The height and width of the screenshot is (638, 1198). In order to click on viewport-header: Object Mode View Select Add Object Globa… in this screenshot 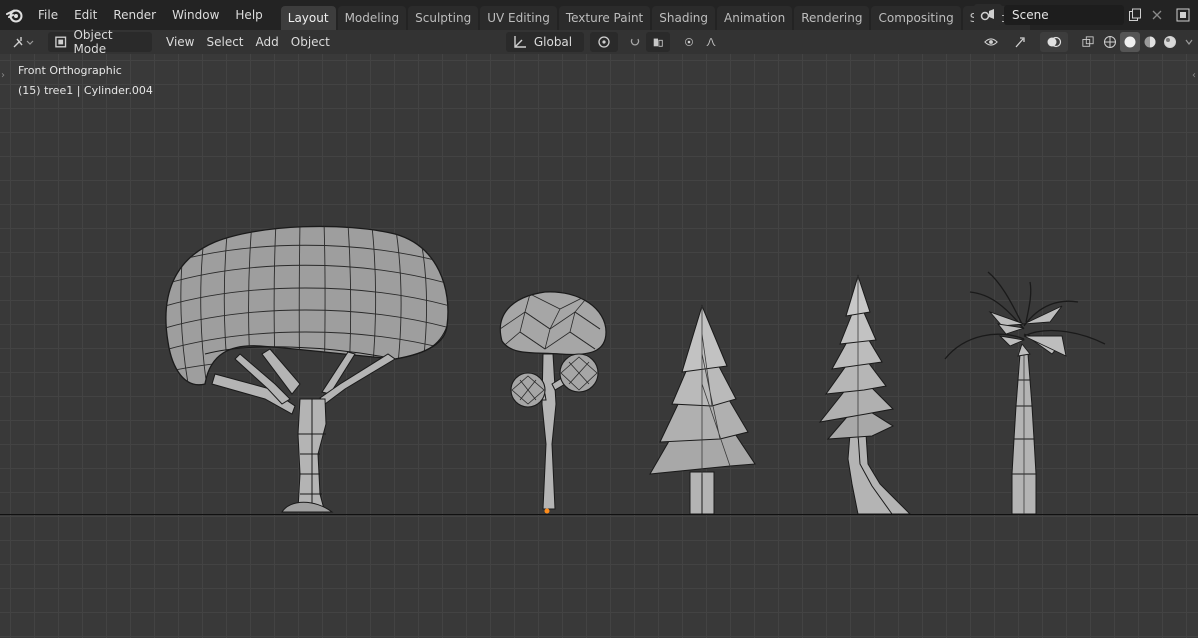, I will do `click(599, 42)`.